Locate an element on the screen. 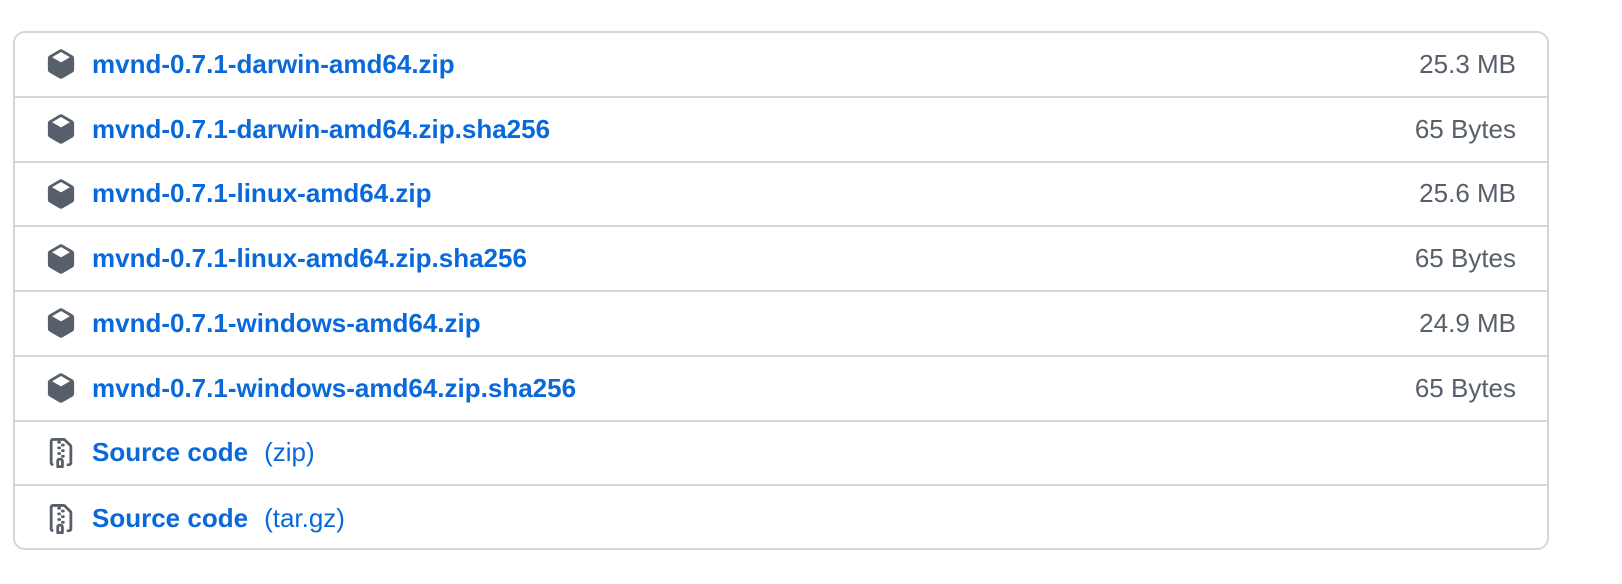 This screenshot has width=1622, height=584. source-code-format: (tar.gz) is located at coordinates (304, 518).